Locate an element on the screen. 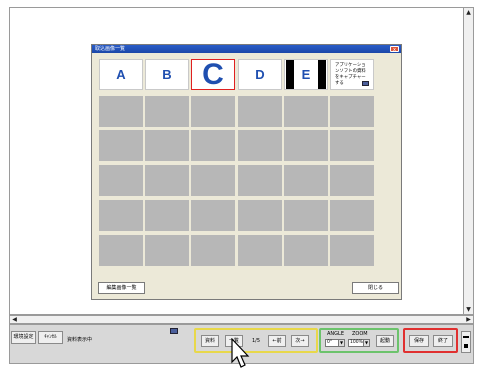  thumbnail-letter: B is located at coordinates (167, 74).